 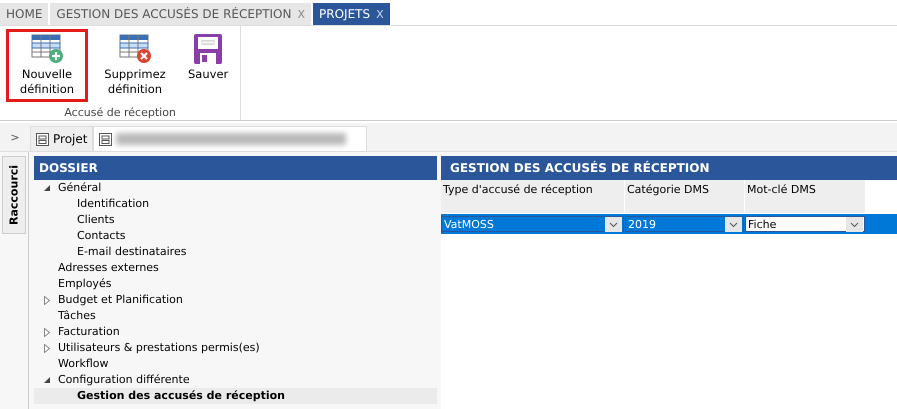 What do you see at coordinates (135, 65) in the screenshot?
I see `delete-button: Supprimez définition` at bounding box center [135, 65].